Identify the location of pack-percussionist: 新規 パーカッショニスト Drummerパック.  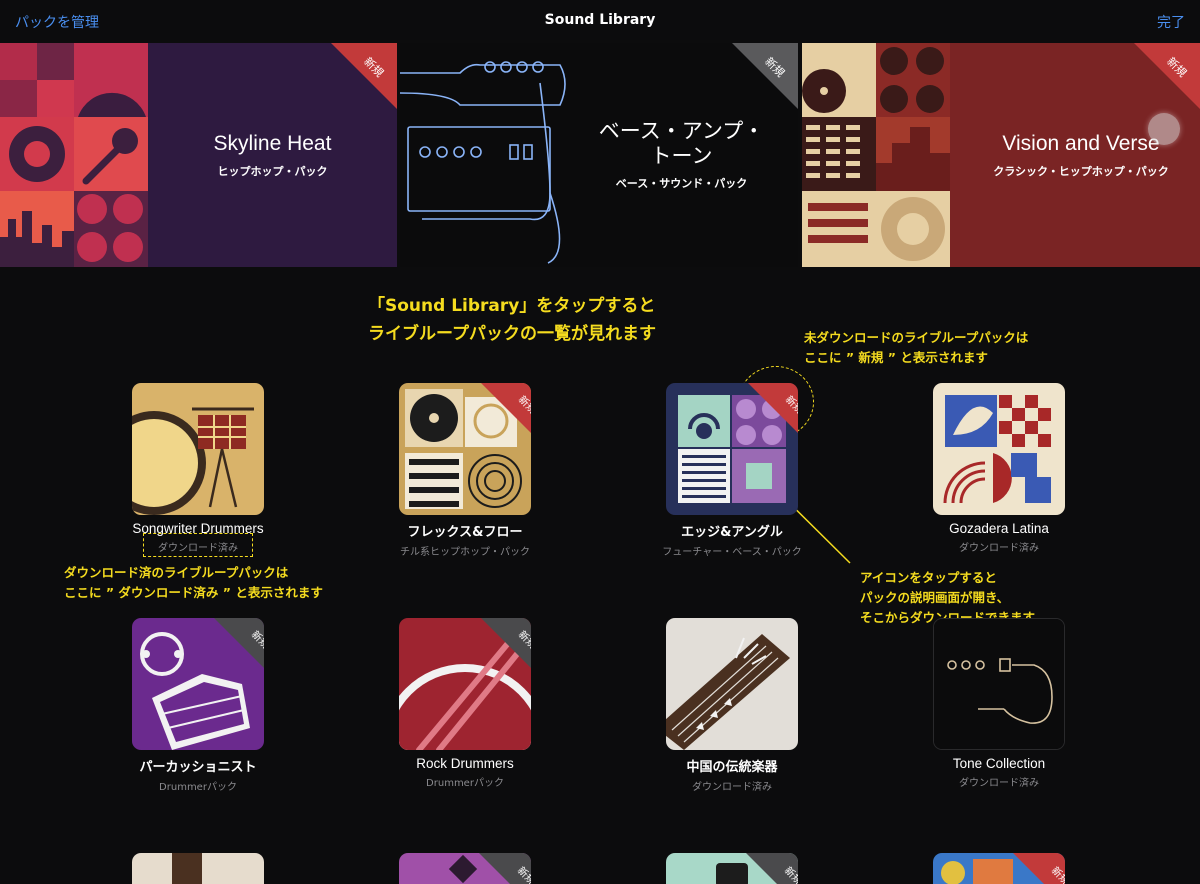
(198, 705).